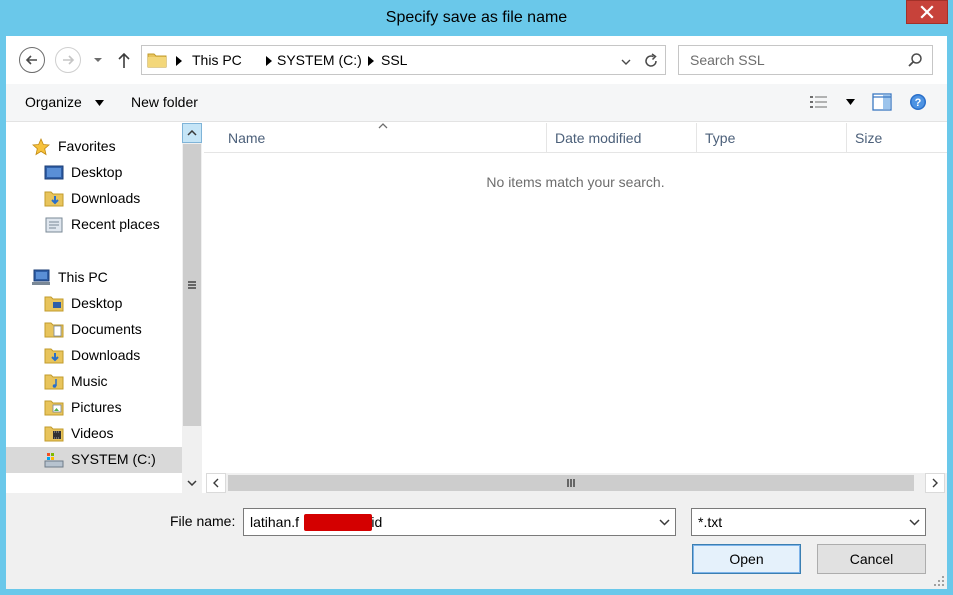  What do you see at coordinates (772, 138) in the screenshot?
I see `column-header-type: Type` at bounding box center [772, 138].